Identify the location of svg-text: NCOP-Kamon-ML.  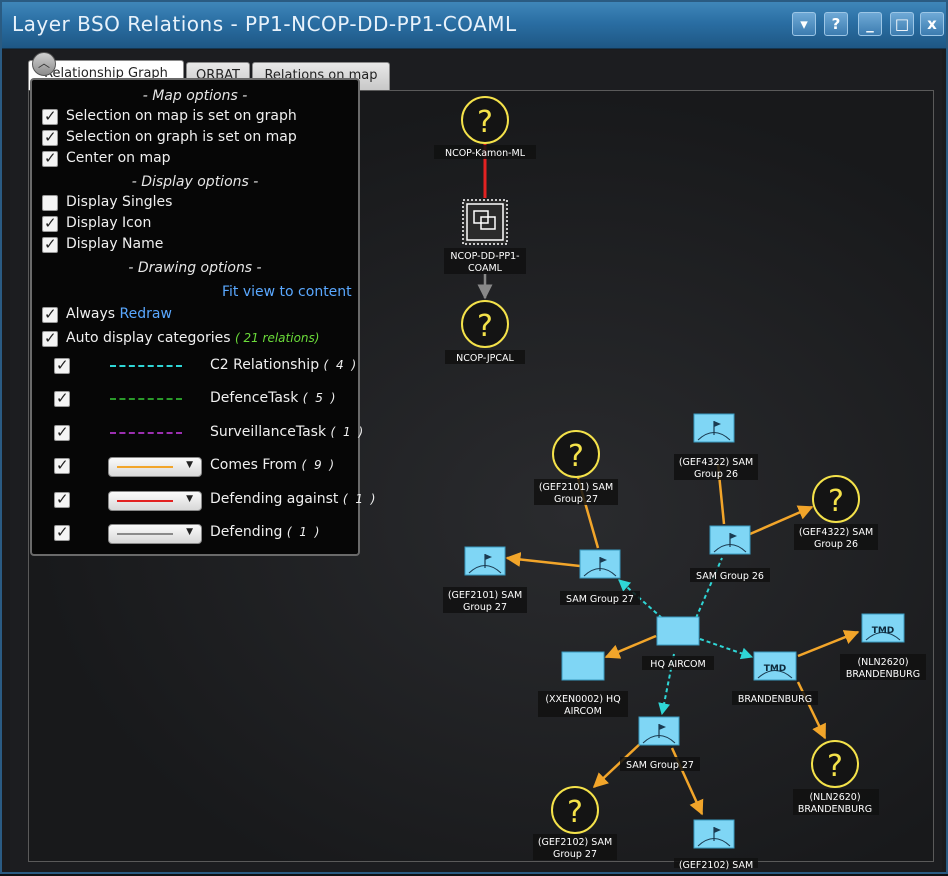
(485, 153).